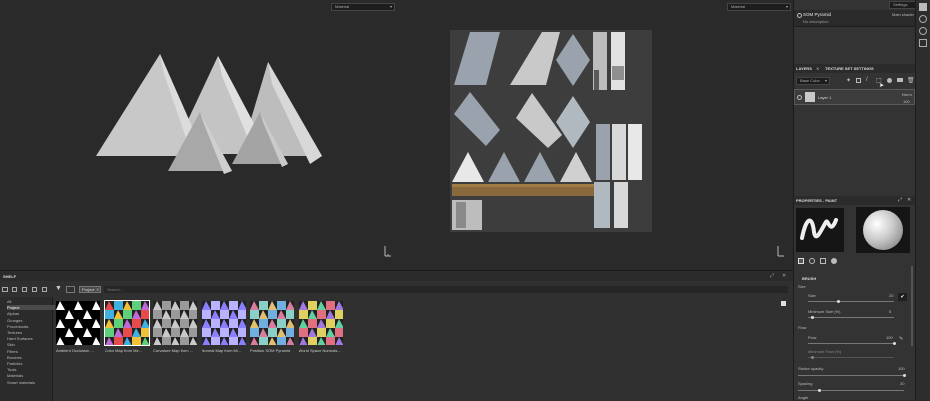 The image size is (930, 401). What do you see at coordinates (783, 303) in the screenshot?
I see `shelf-scrollbar` at bounding box center [783, 303].